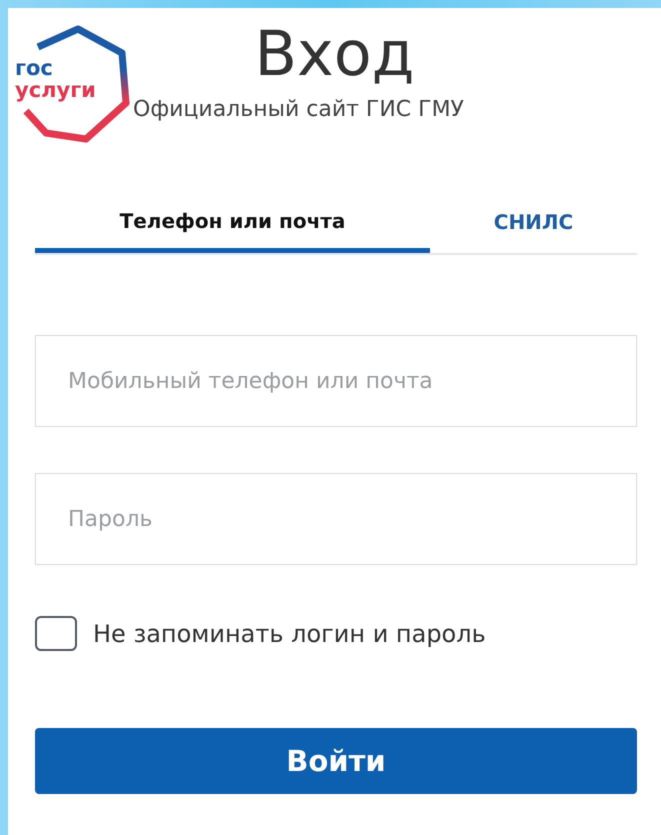 The image size is (661, 835). Describe the element at coordinates (289, 634) in the screenshot. I see `checkbox-label: Не запоминать логин и пароль` at that location.